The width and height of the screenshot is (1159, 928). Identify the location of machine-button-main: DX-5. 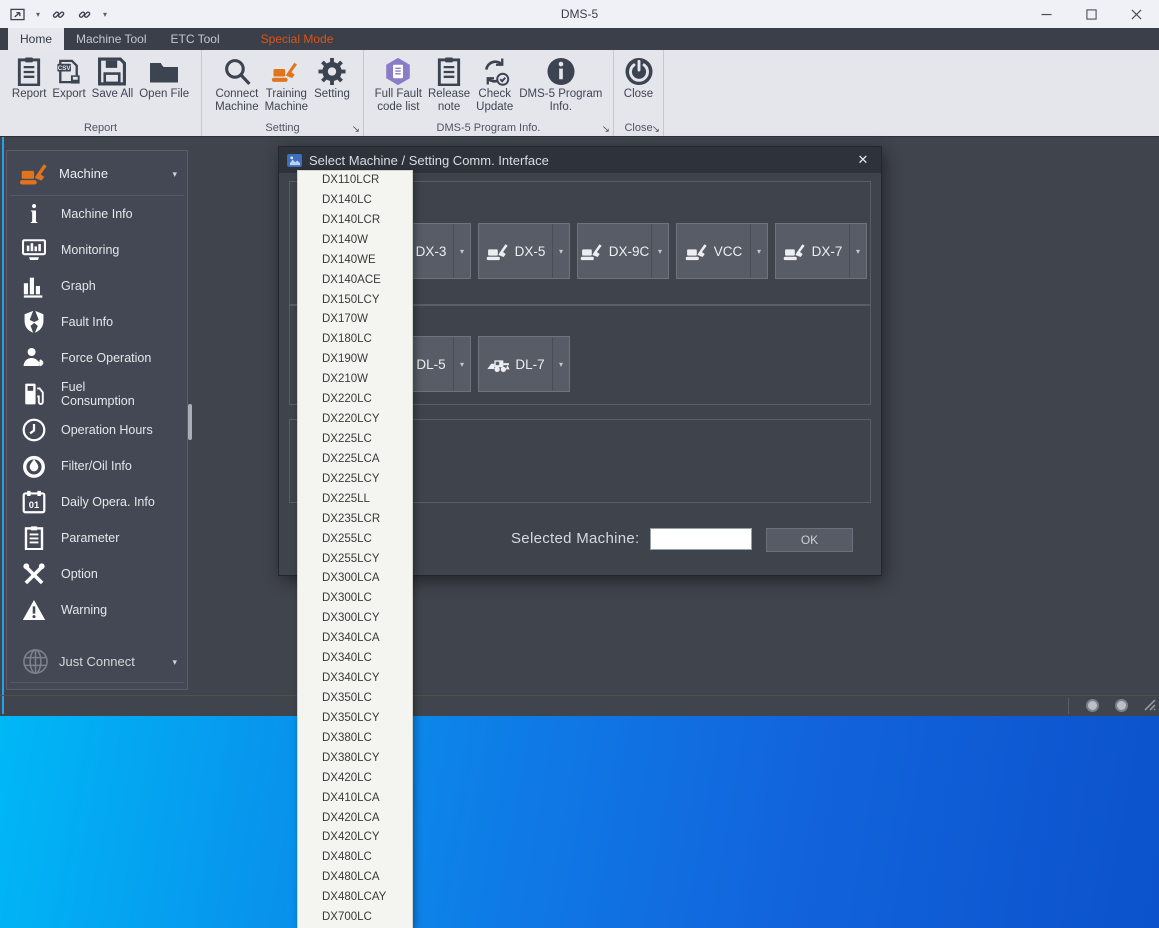
(515, 251).